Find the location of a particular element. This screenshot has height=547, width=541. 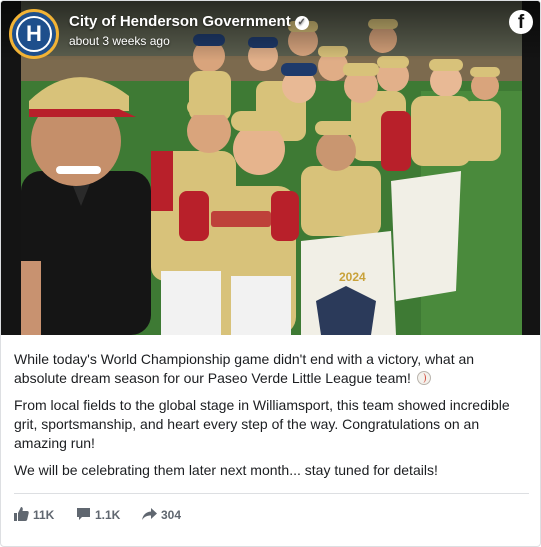

likes-count-text: 11K is located at coordinates (44, 515).